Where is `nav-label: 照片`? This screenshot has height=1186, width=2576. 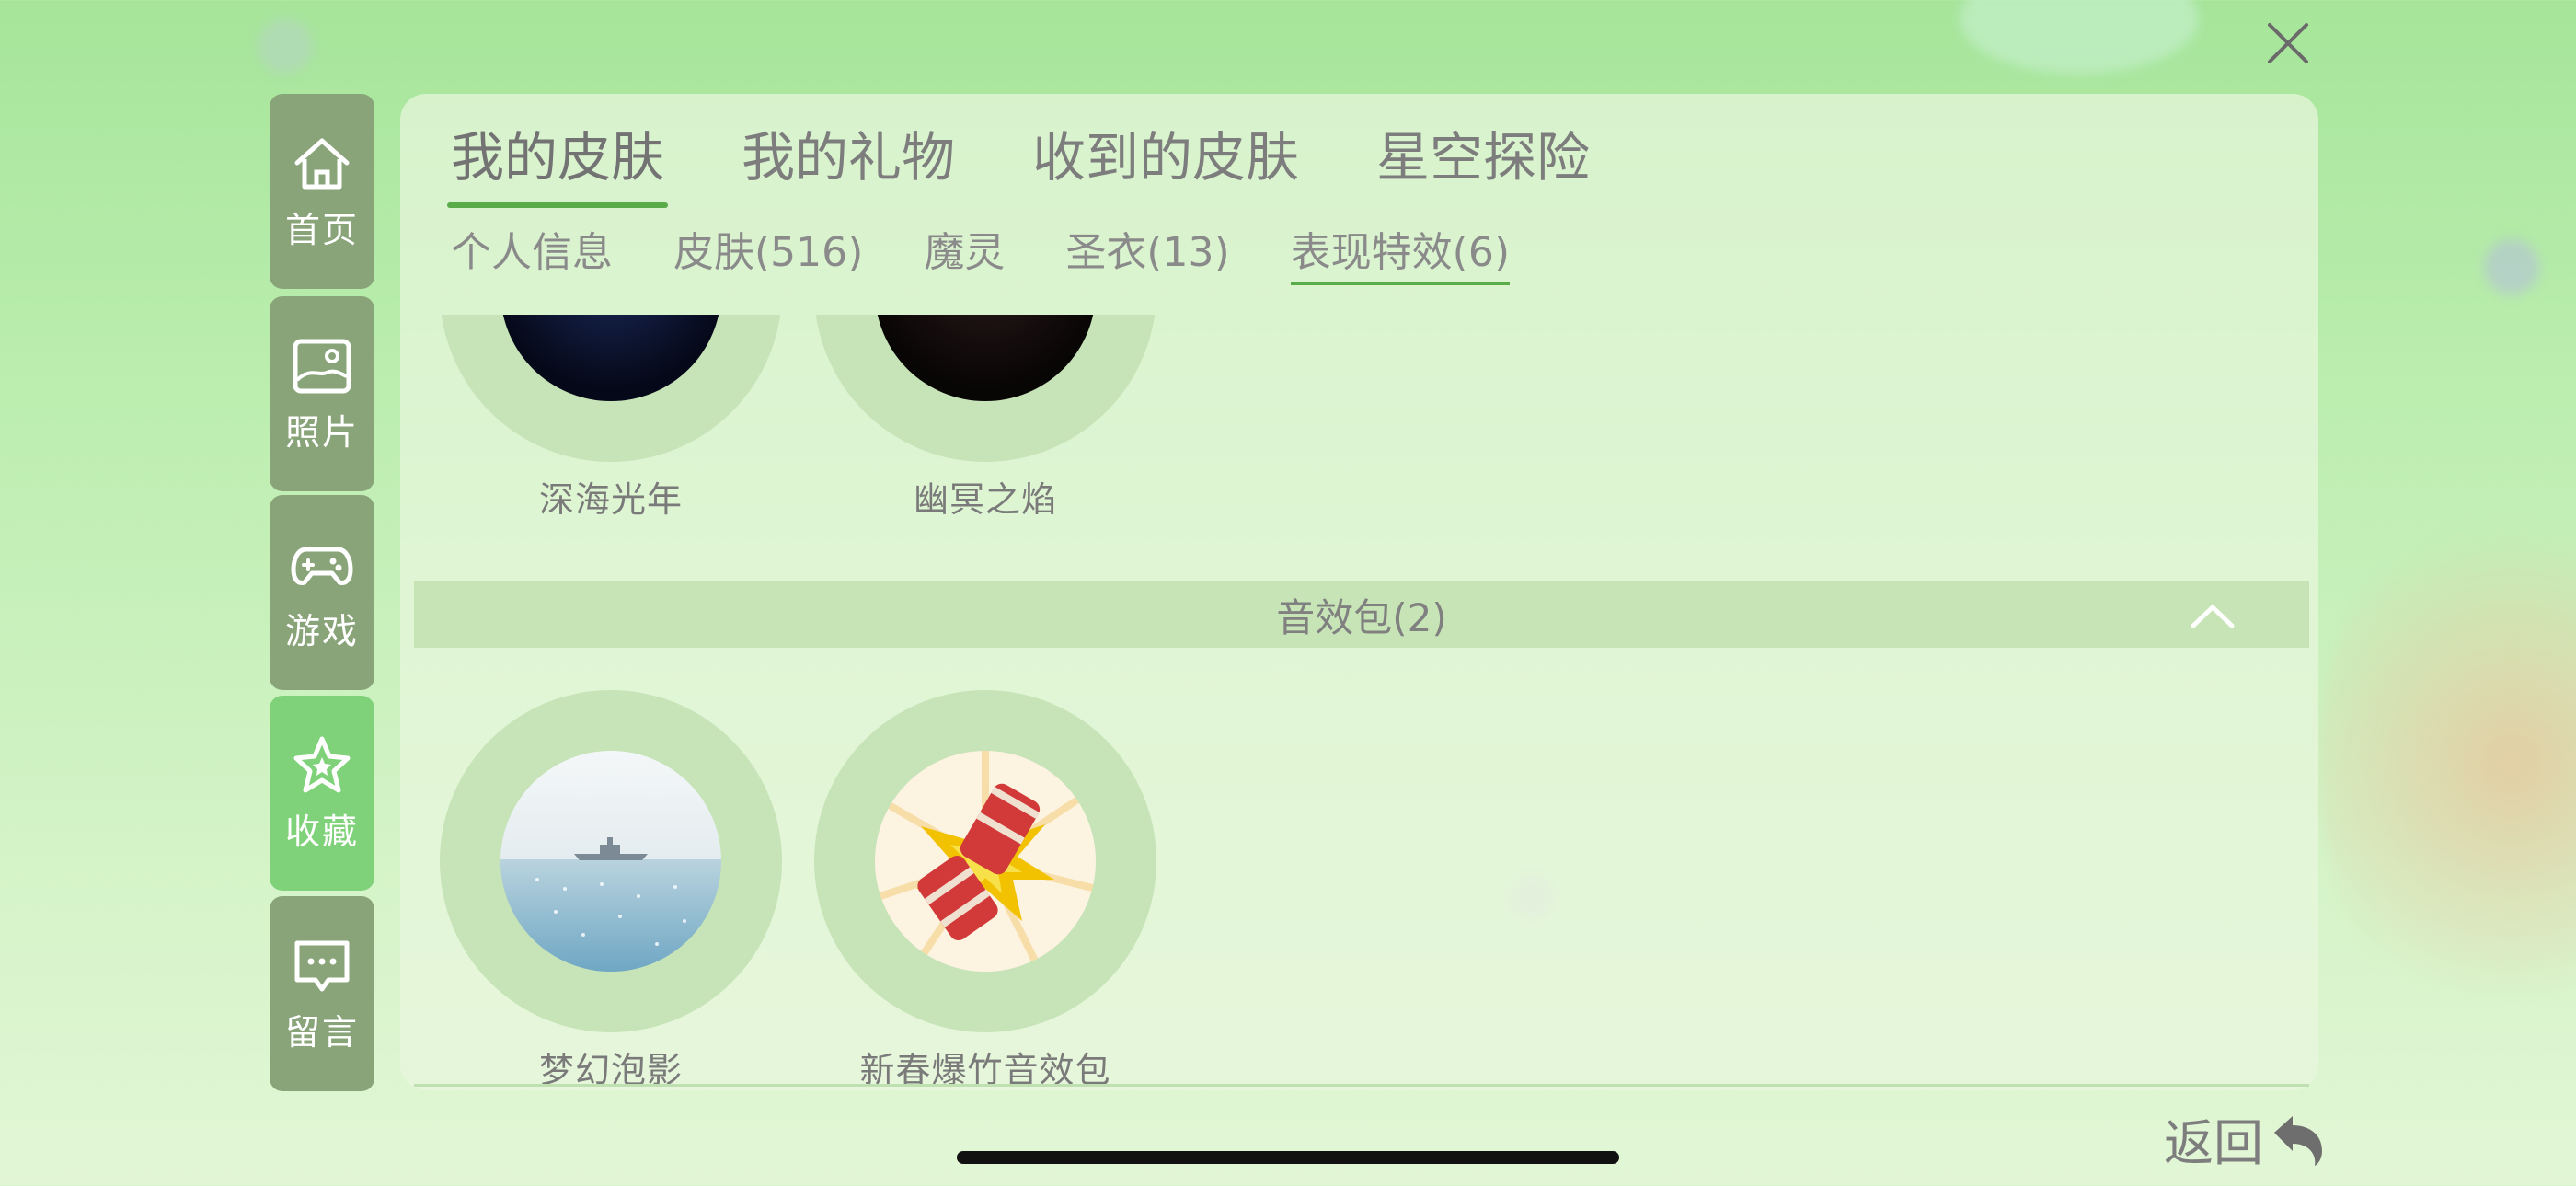 nav-label: 照片 is located at coordinates (321, 432).